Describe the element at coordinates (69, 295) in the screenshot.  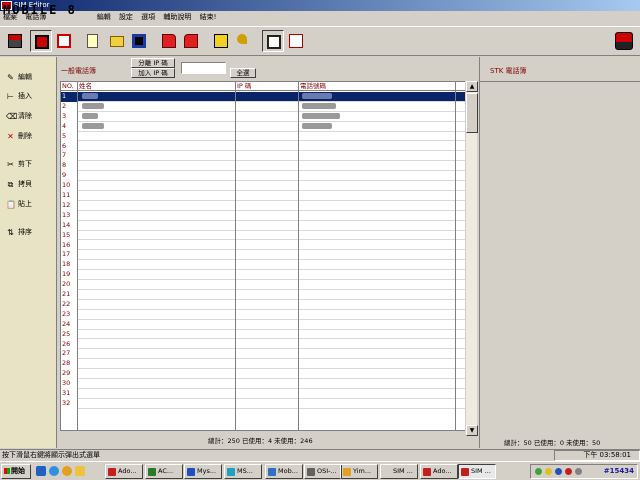
I see `row-number: 21` at that location.